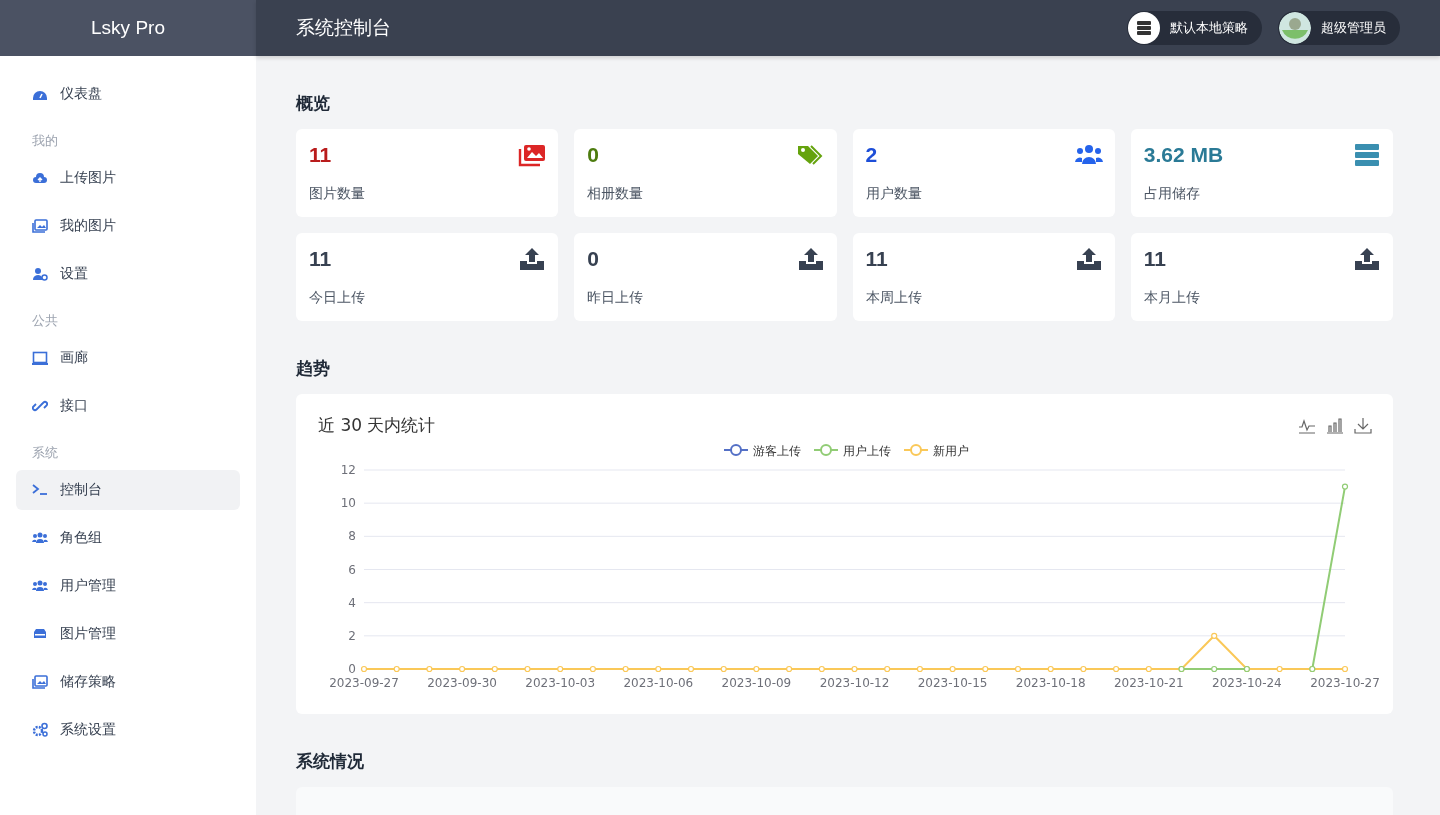 The width and height of the screenshot is (1440, 815). What do you see at coordinates (951, 450) in the screenshot?
I see `legend-label: 新用户` at bounding box center [951, 450].